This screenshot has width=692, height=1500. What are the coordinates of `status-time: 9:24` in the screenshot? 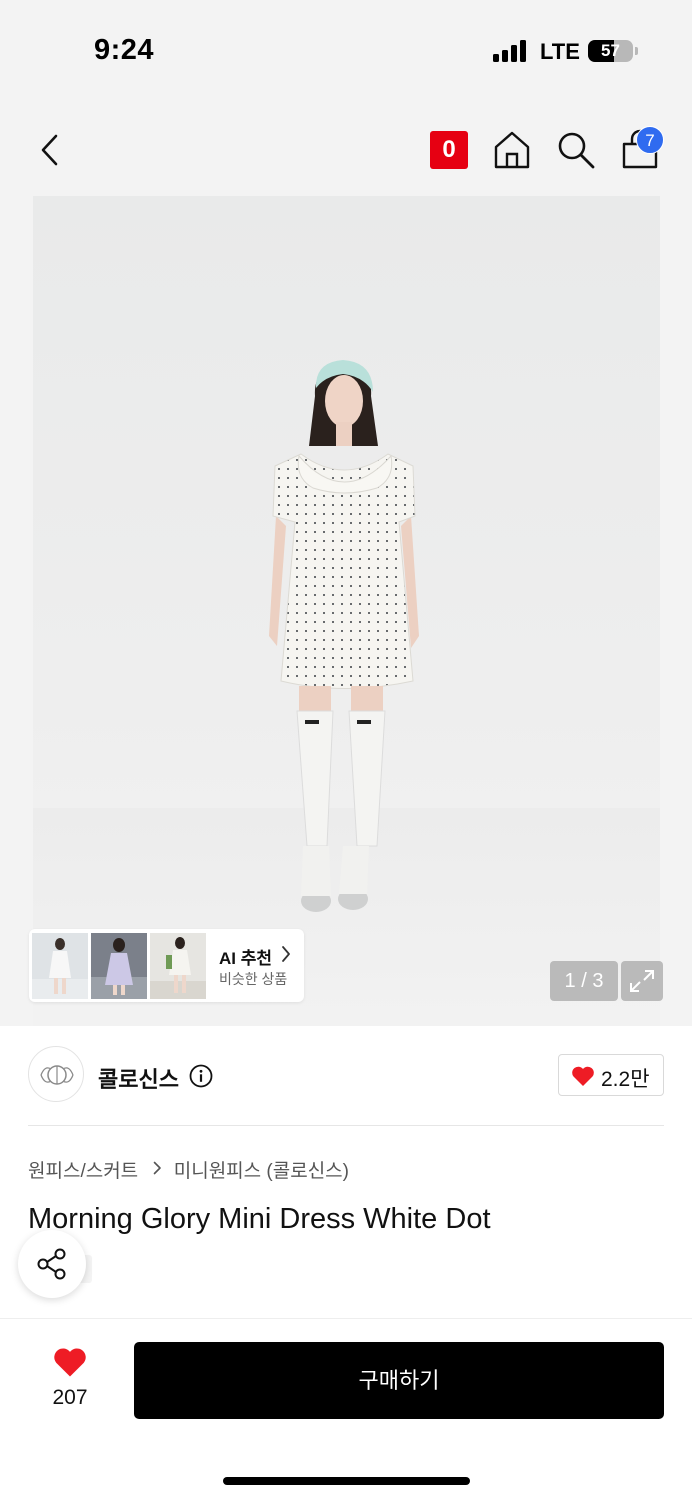 It's located at (124, 50).